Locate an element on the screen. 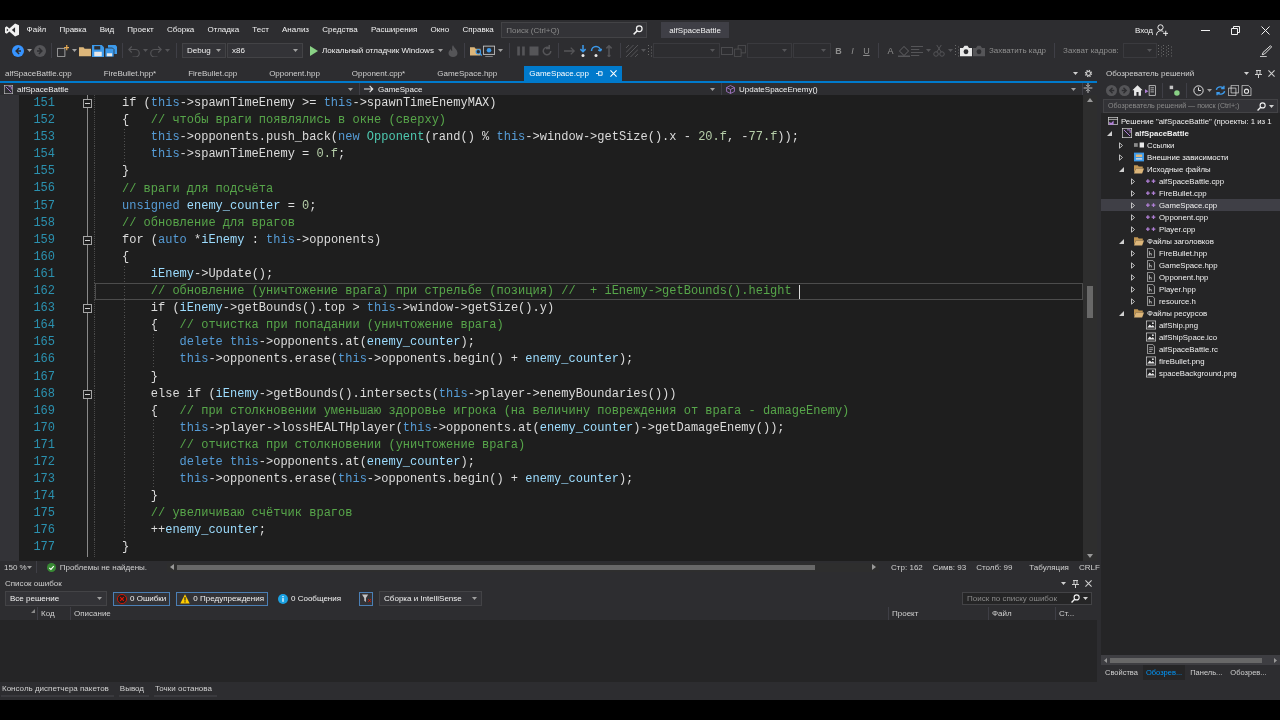  line-position: Стр: 162 is located at coordinates (907, 567).